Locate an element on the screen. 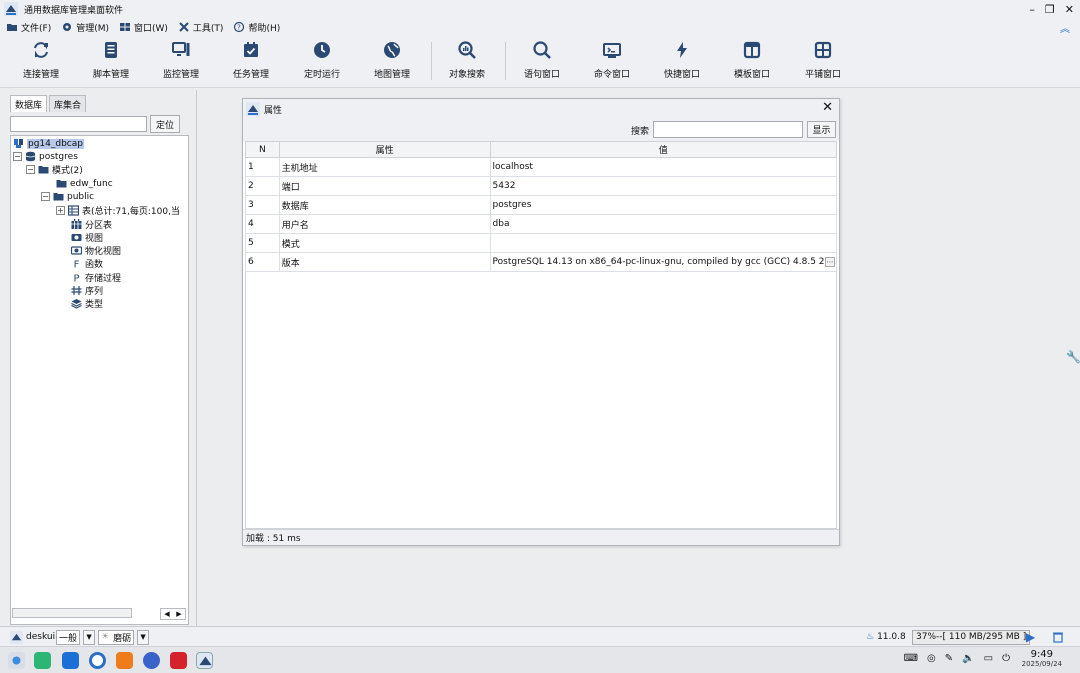 The height and width of the screenshot is (673, 1080). tree-node-views: 视图 is located at coordinates (87, 237).